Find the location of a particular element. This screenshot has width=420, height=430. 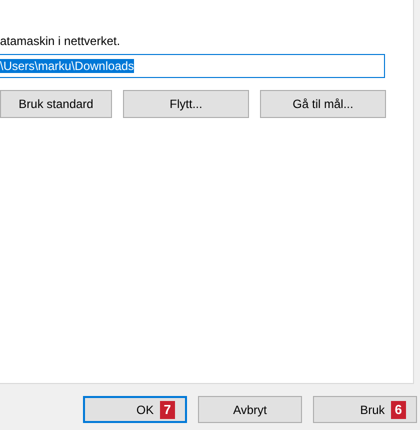

ok-button: OK 7 is located at coordinates (135, 409).